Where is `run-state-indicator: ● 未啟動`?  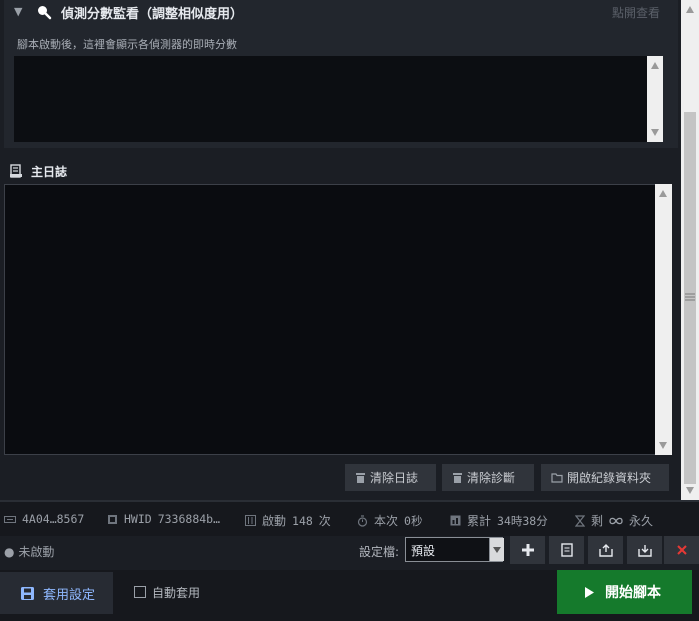
run-state-indicator: ● 未啟動 is located at coordinates (29, 551).